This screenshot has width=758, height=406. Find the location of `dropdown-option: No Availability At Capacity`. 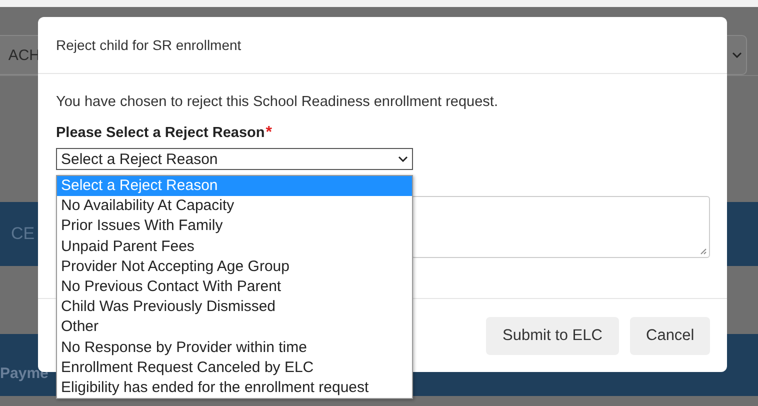

dropdown-option: No Availability At Capacity is located at coordinates (234, 206).